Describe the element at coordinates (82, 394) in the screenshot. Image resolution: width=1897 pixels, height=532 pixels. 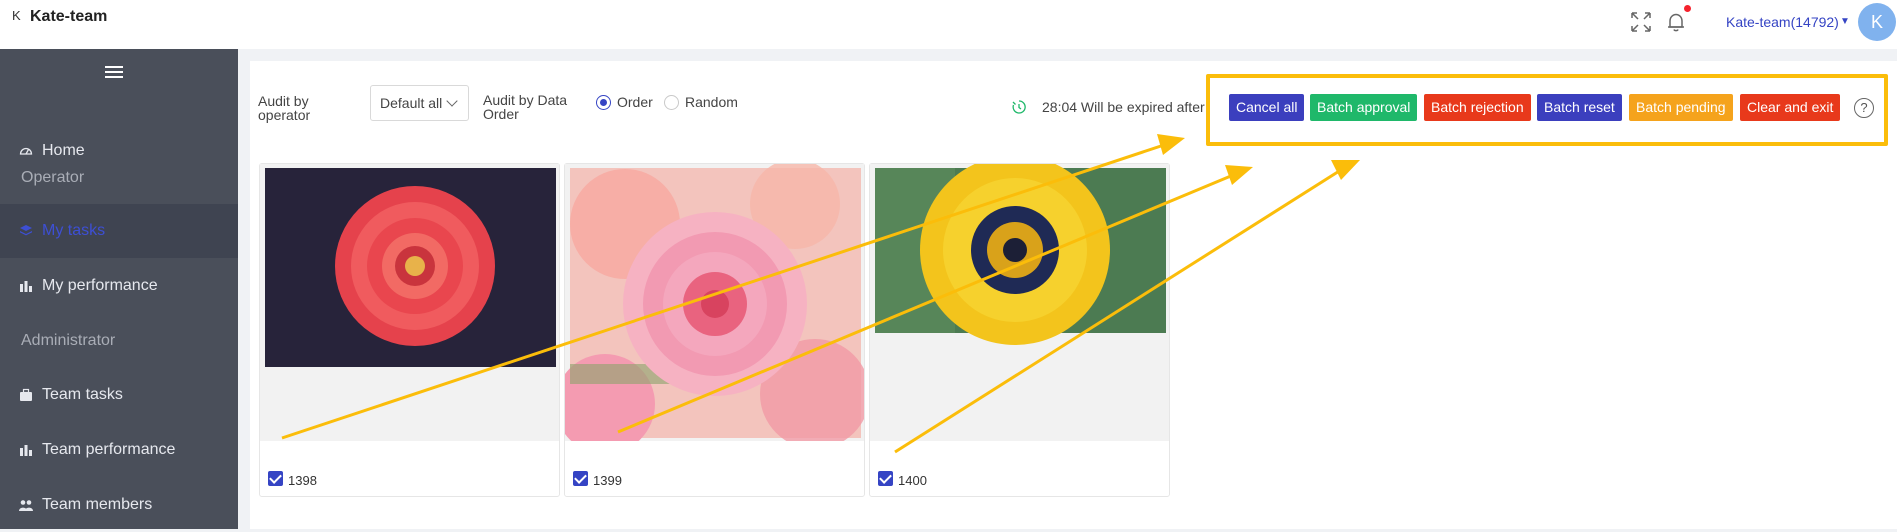
I see `sidebar-item-label: Team tasks` at that location.